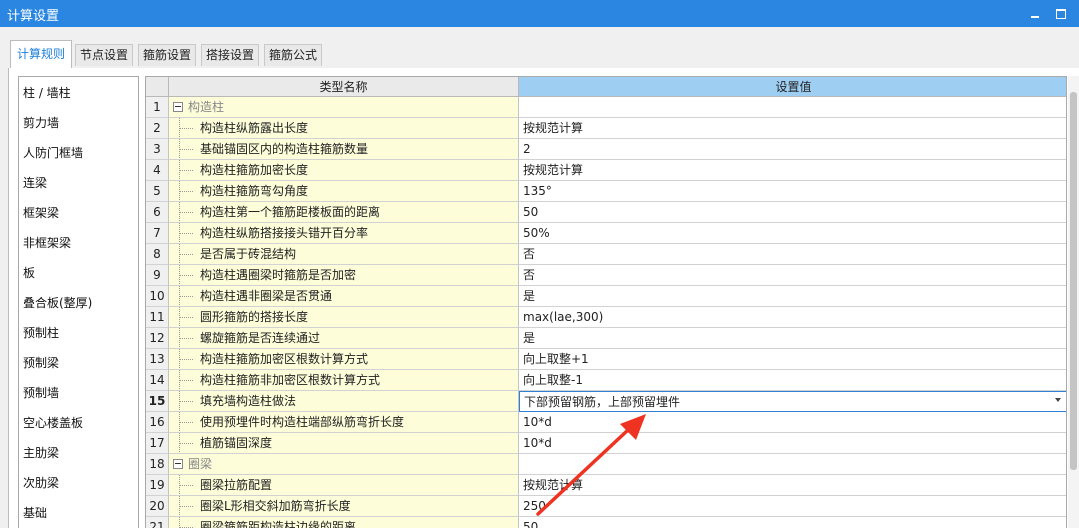 The width and height of the screenshot is (1079, 528). I want to click on tab-stirrup-formula: 箍筋公式, so click(293, 55).